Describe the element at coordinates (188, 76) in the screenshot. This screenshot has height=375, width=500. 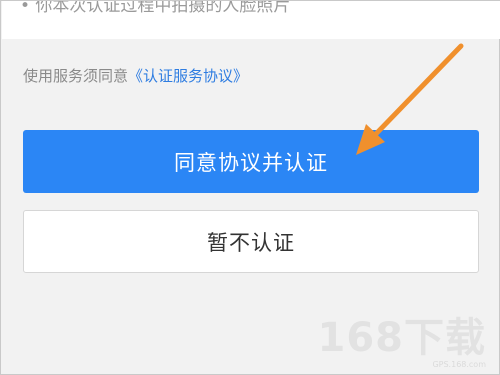
I see `agreement-link: 《认证服务协议》` at that location.